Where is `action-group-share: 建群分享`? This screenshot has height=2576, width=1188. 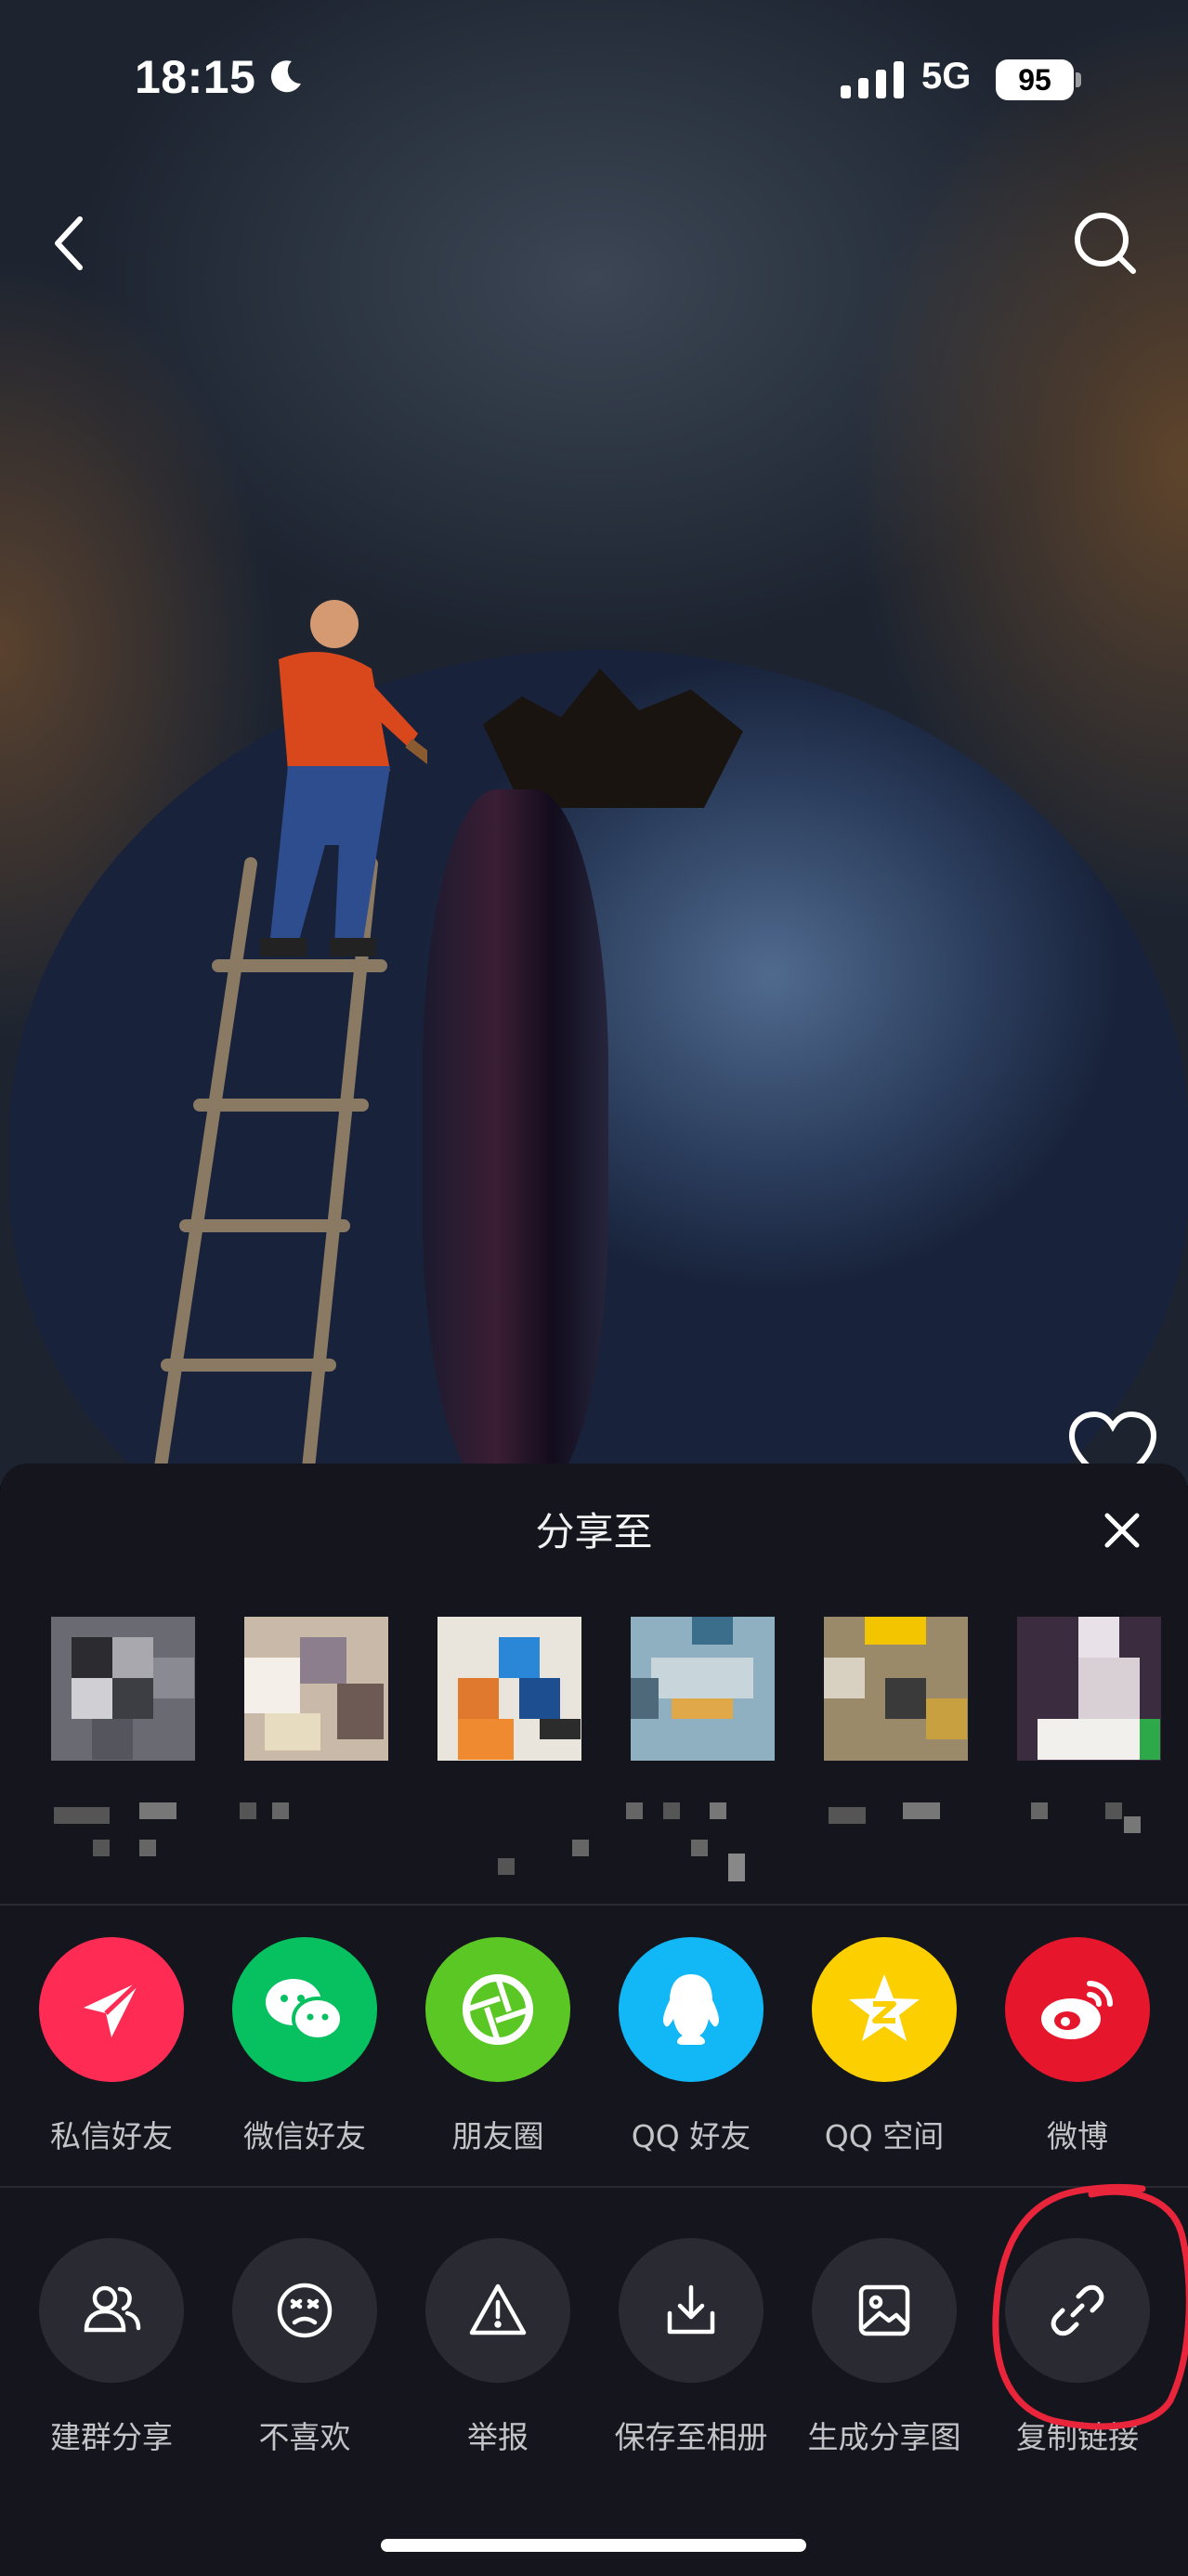
action-group-share: 建群分享 is located at coordinates (96, 2349).